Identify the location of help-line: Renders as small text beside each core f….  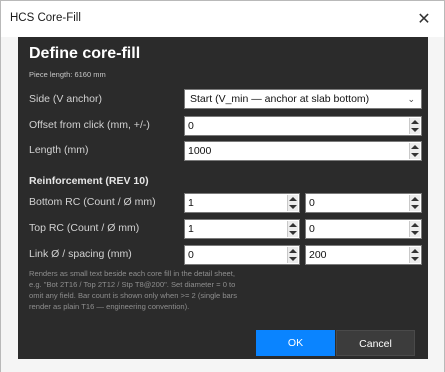
(132, 273).